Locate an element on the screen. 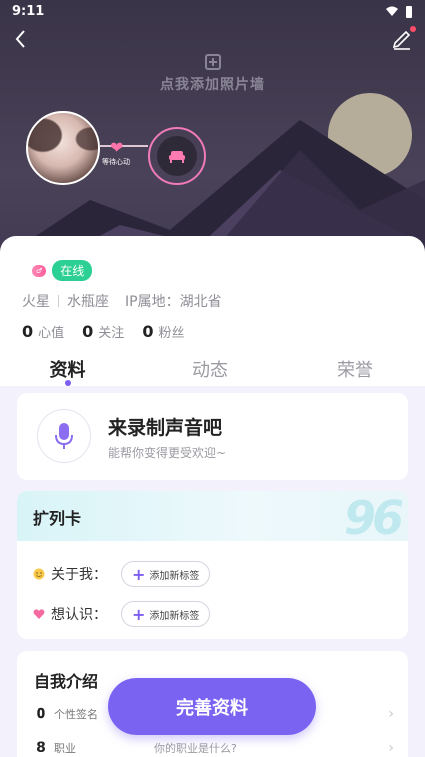 The height and width of the screenshot is (757, 425). online-badge: 在线 is located at coordinates (72, 270).